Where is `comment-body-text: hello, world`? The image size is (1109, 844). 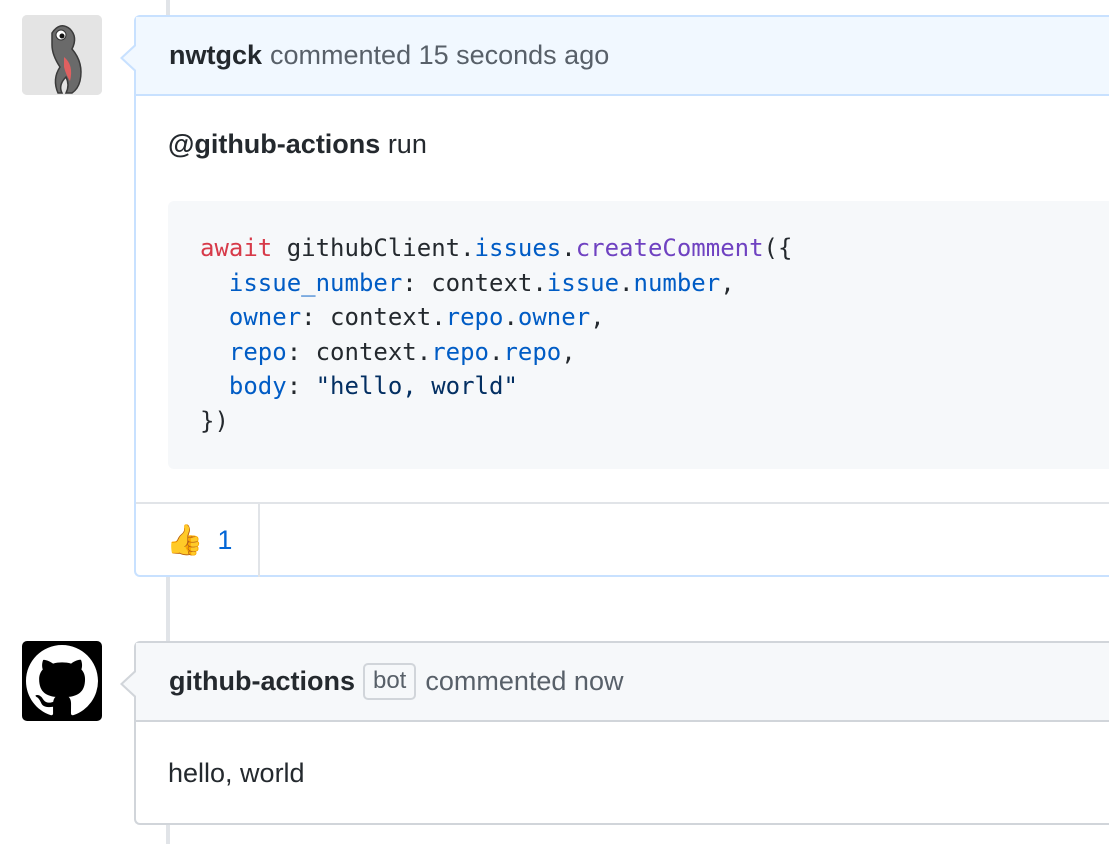 comment-body-text: hello, world is located at coordinates (236, 773).